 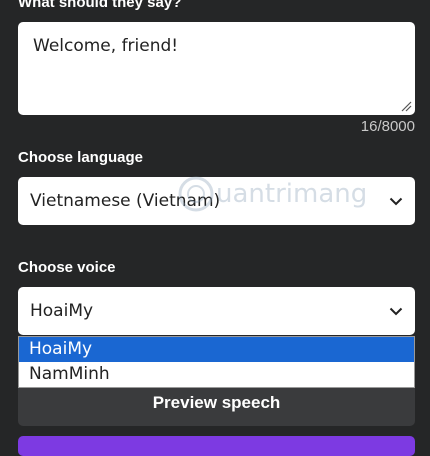 I want to click on voice-option-hoaimy: HoaiMy, so click(x=216, y=349).